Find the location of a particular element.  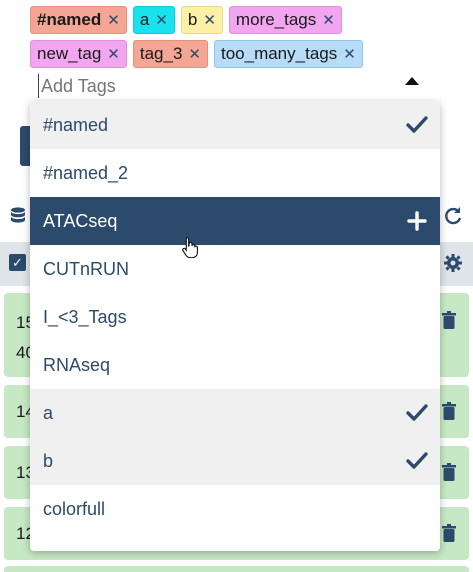

tag-chip: new_tag ✕ is located at coordinates (78, 54).